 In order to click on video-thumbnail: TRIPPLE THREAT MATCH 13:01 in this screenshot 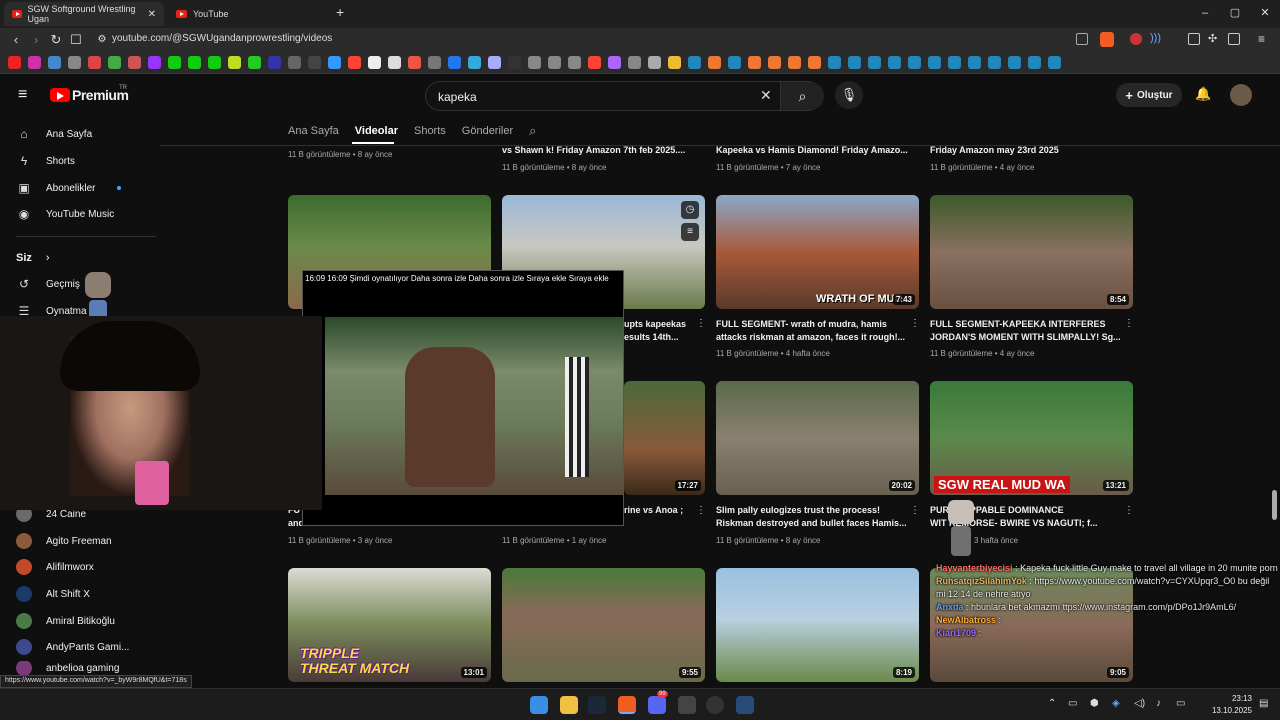, I will do `click(389, 625)`.